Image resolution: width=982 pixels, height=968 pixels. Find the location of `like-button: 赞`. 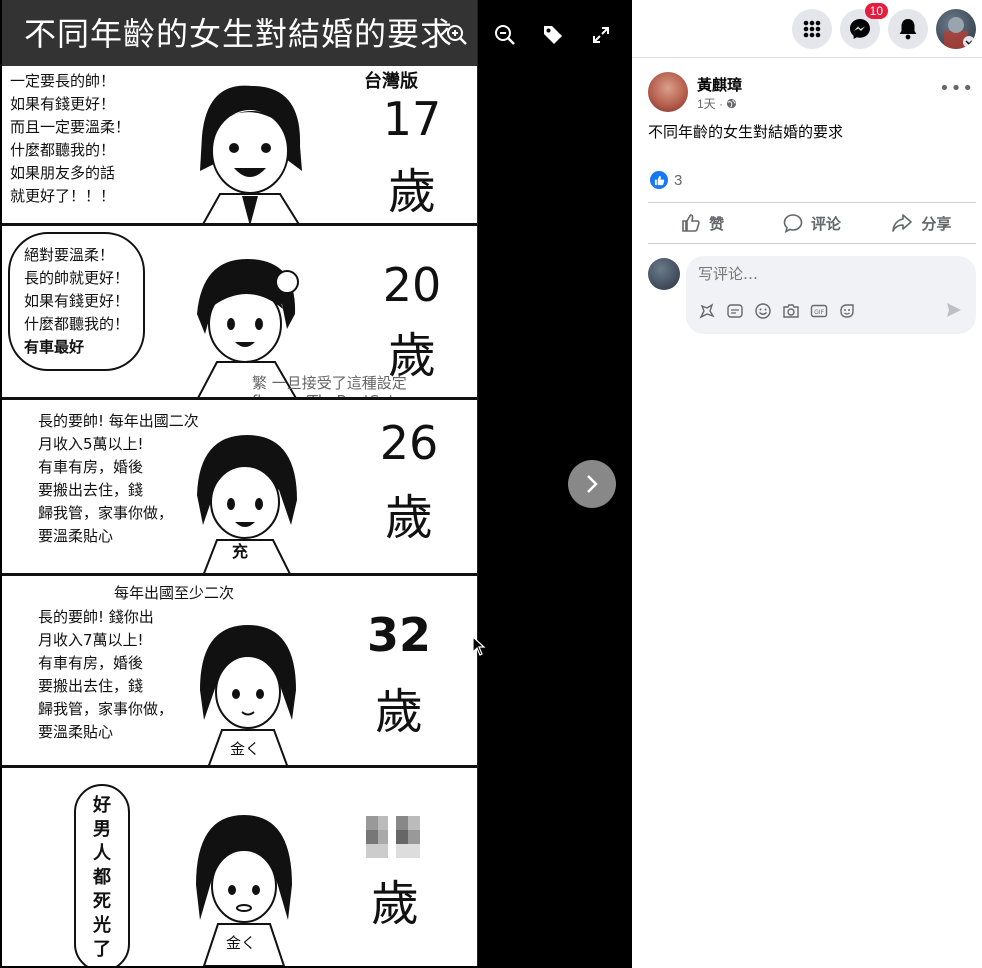

like-button: 赞 is located at coordinates (702, 223).